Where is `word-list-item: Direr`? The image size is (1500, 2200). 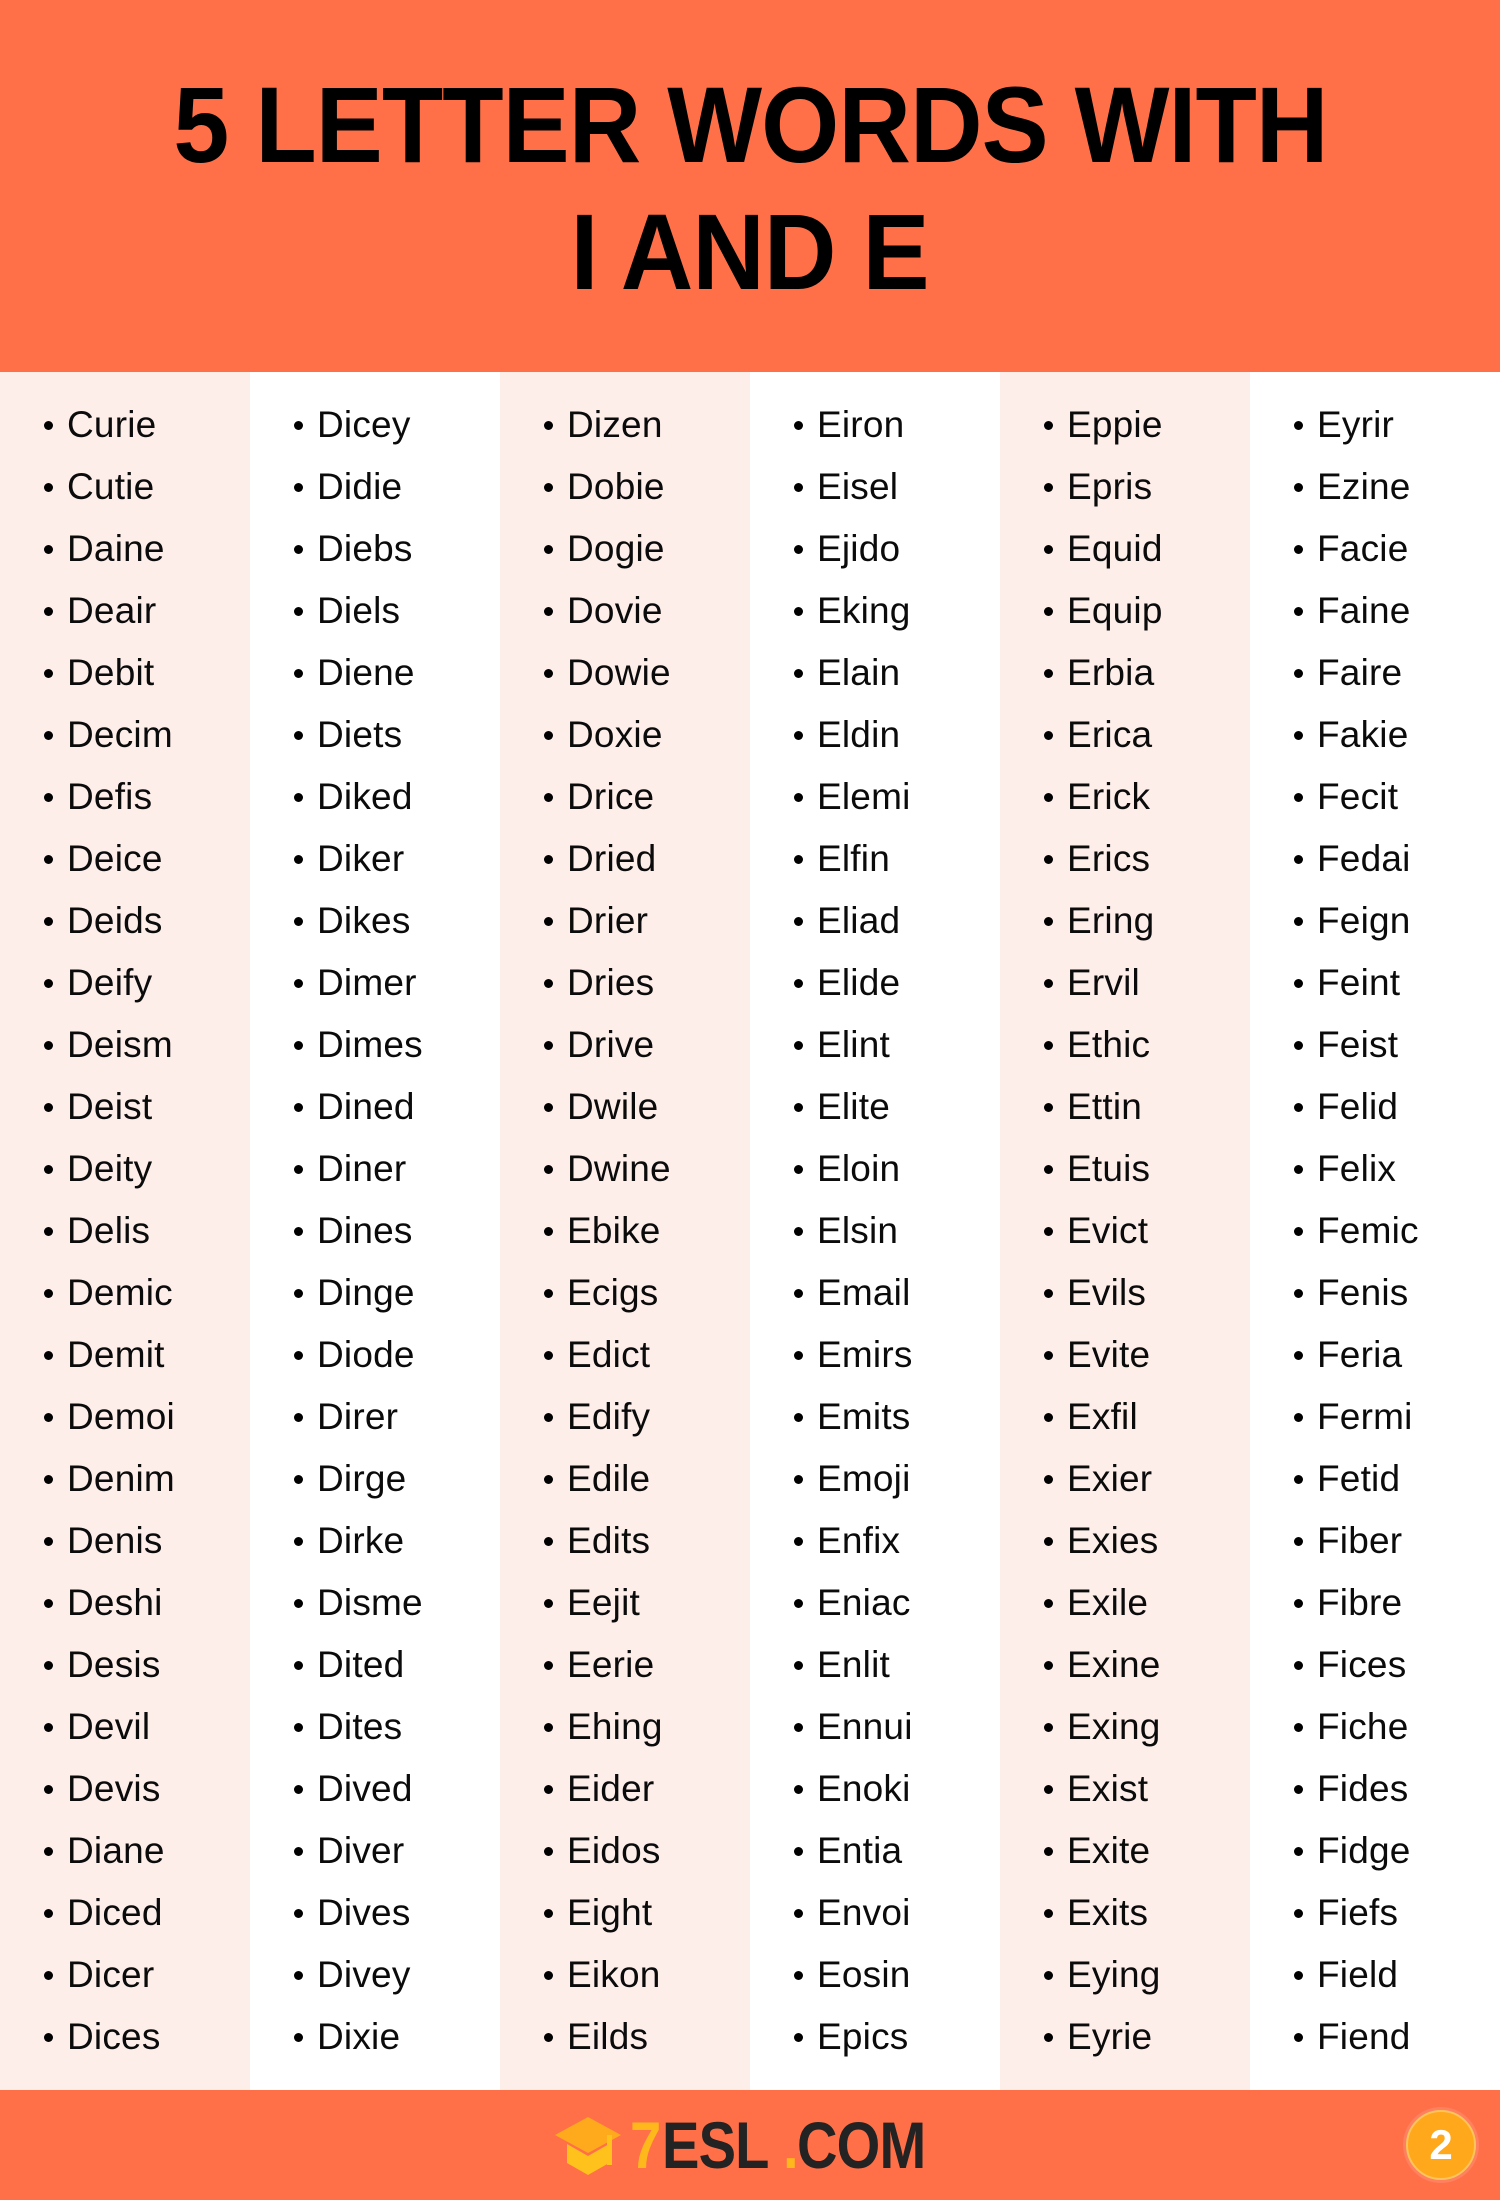 word-list-item: Direr is located at coordinates (375, 1429).